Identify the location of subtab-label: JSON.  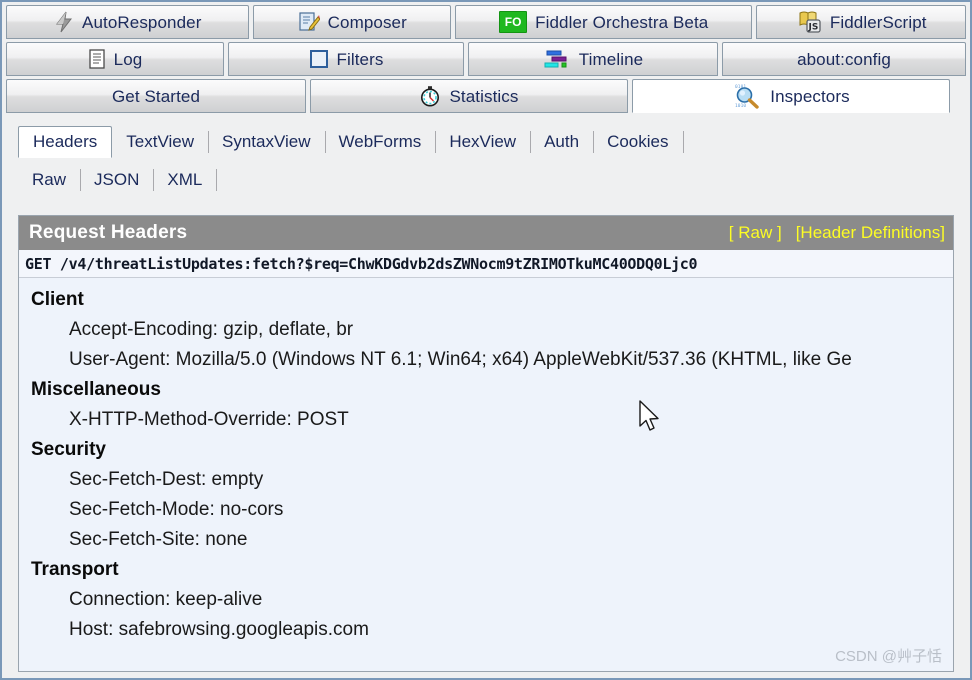
(117, 179).